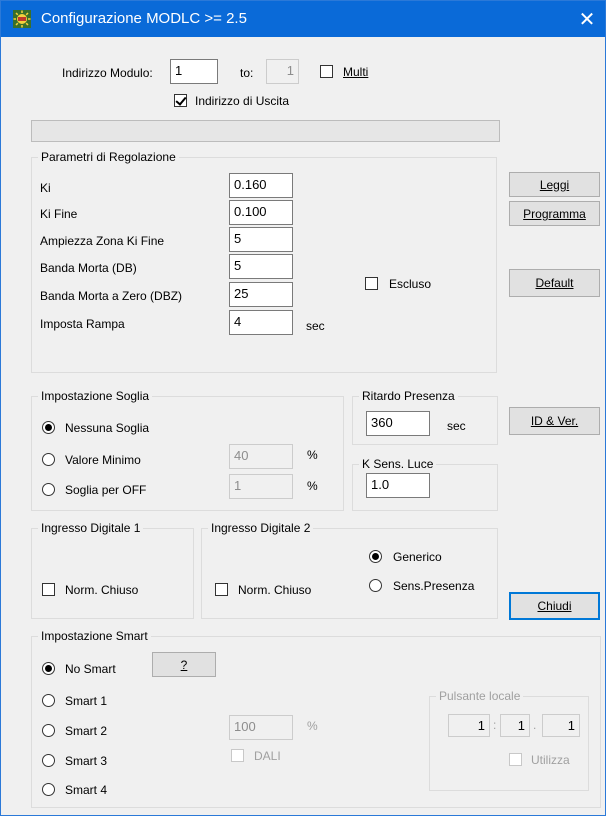 This screenshot has width=606, height=816. I want to click on utilizza-checkbox, so click(515, 759).